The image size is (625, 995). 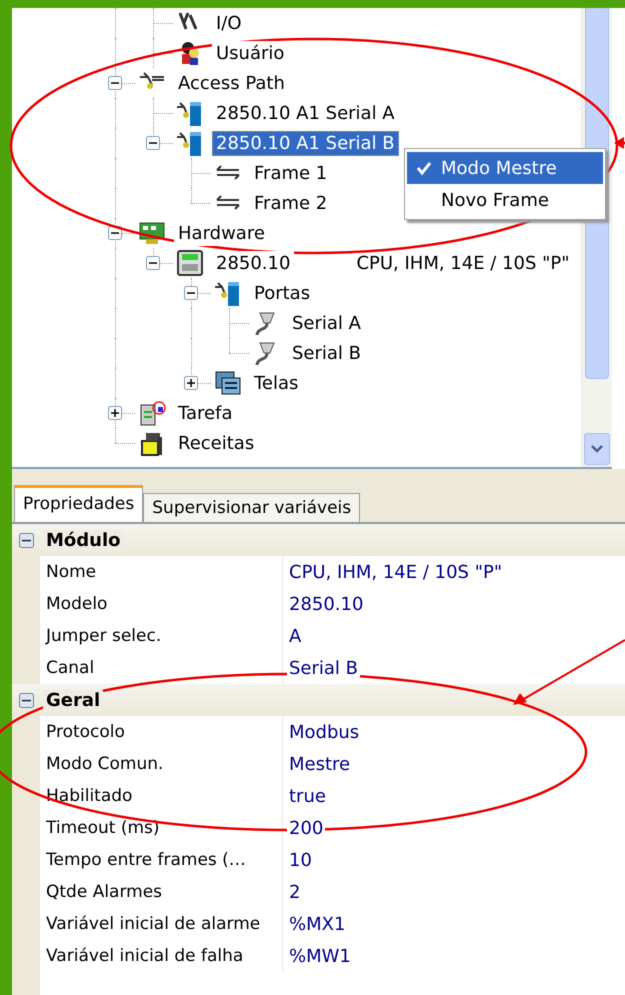 What do you see at coordinates (505, 200) in the screenshot?
I see `menu-item: Novo Frame` at bounding box center [505, 200].